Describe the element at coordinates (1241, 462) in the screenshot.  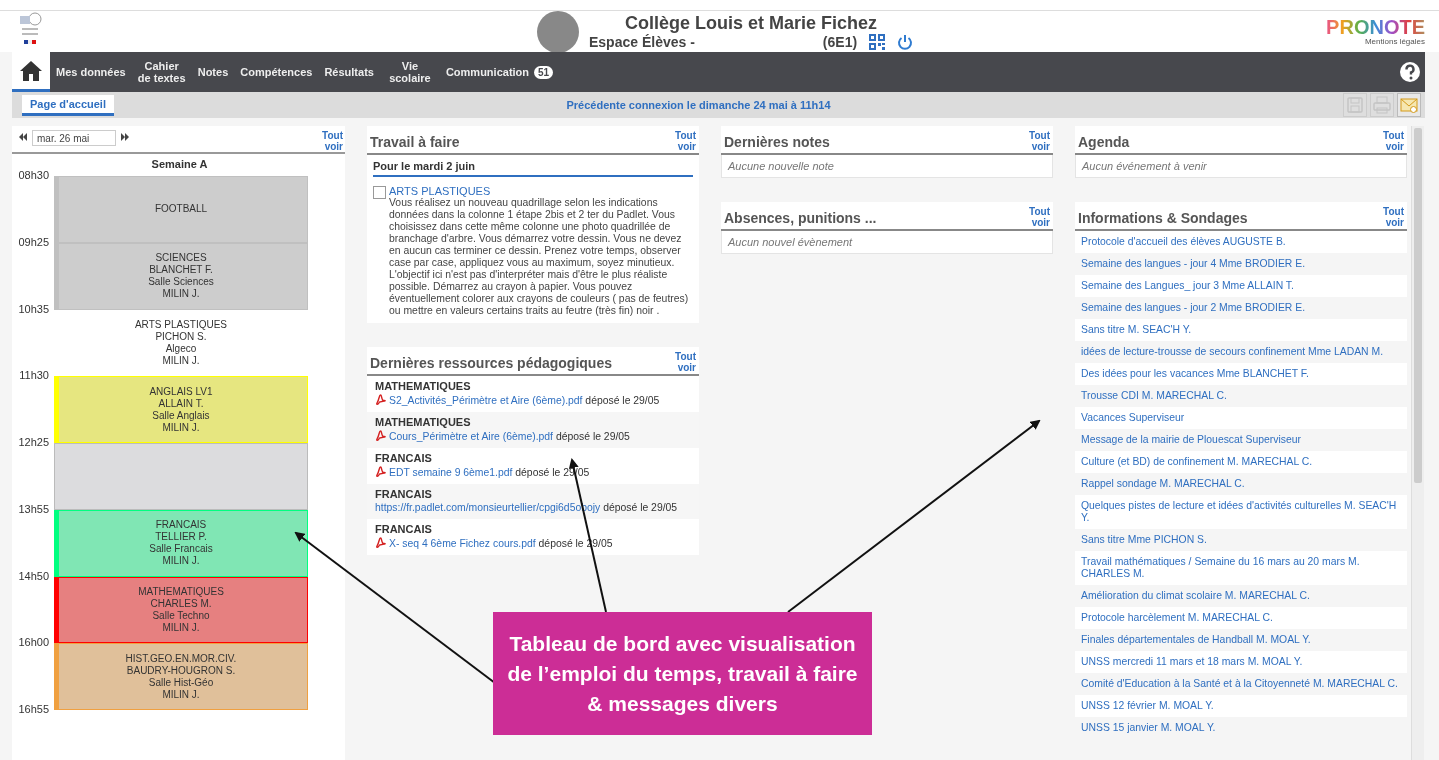
I see `information-link: Culture (et BD) de confinement M. MARECHAL C.` at that location.